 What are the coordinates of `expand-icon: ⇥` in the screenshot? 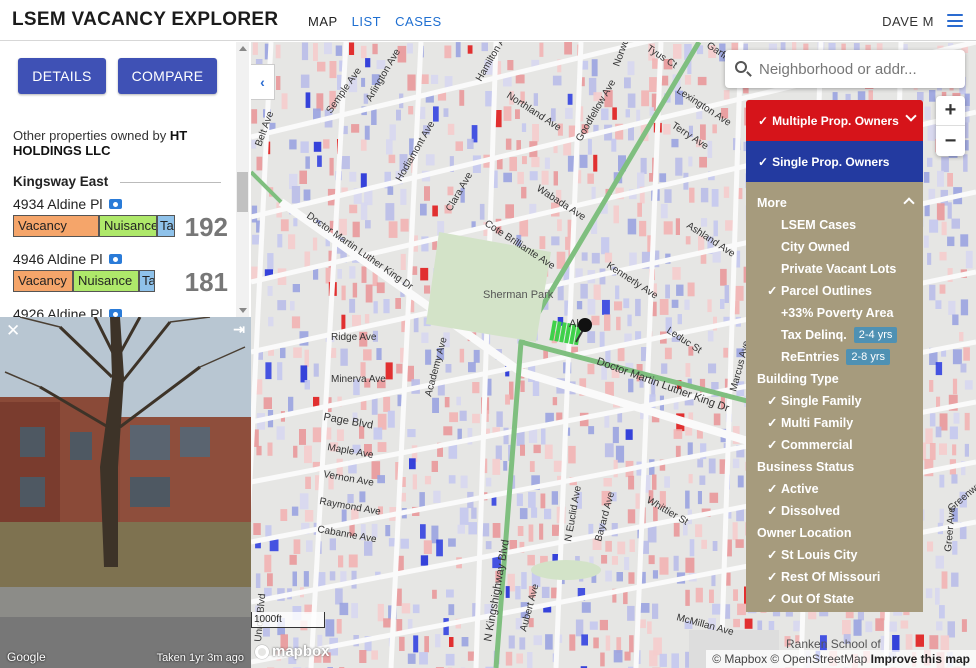 It's located at (239, 329).